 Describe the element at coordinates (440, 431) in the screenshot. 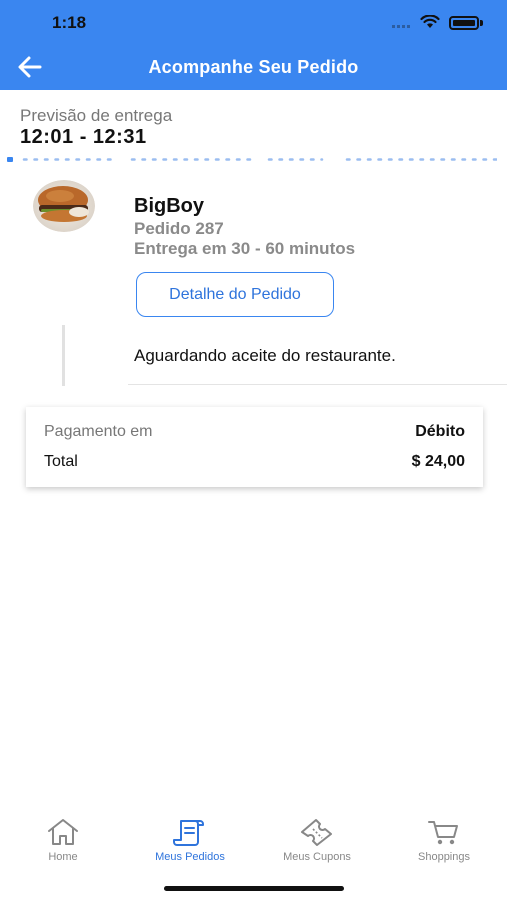

I see `payment-method: Débito` at that location.